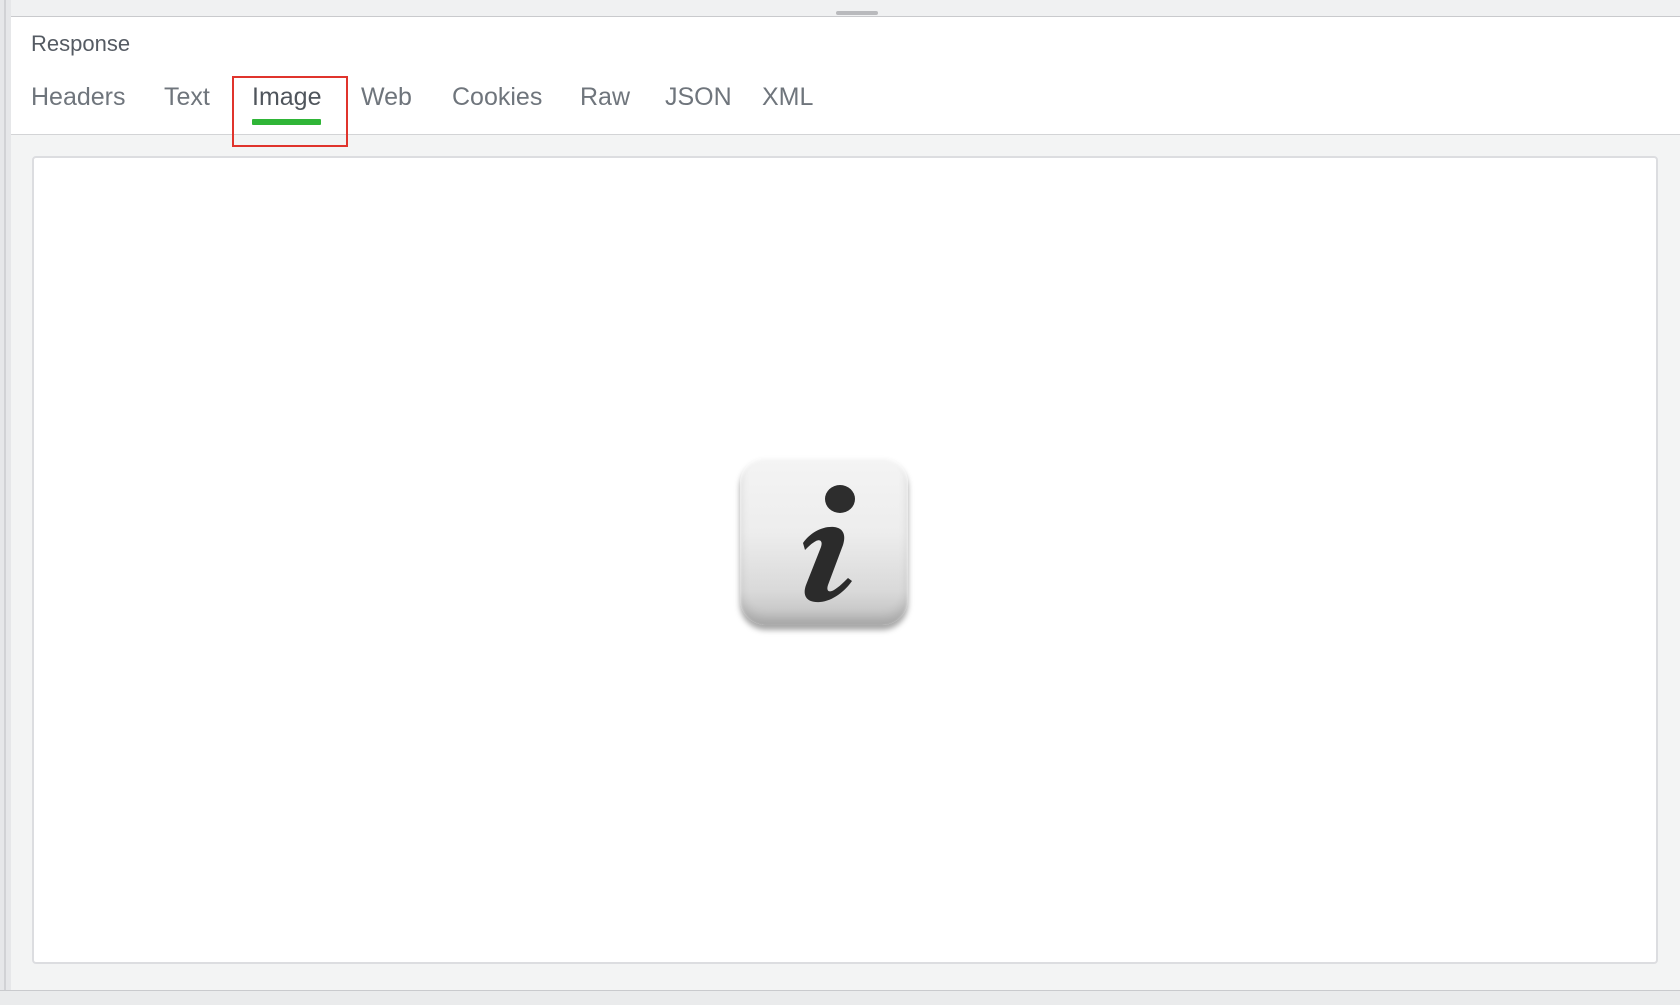  I want to click on tab-image: Image, so click(287, 105).